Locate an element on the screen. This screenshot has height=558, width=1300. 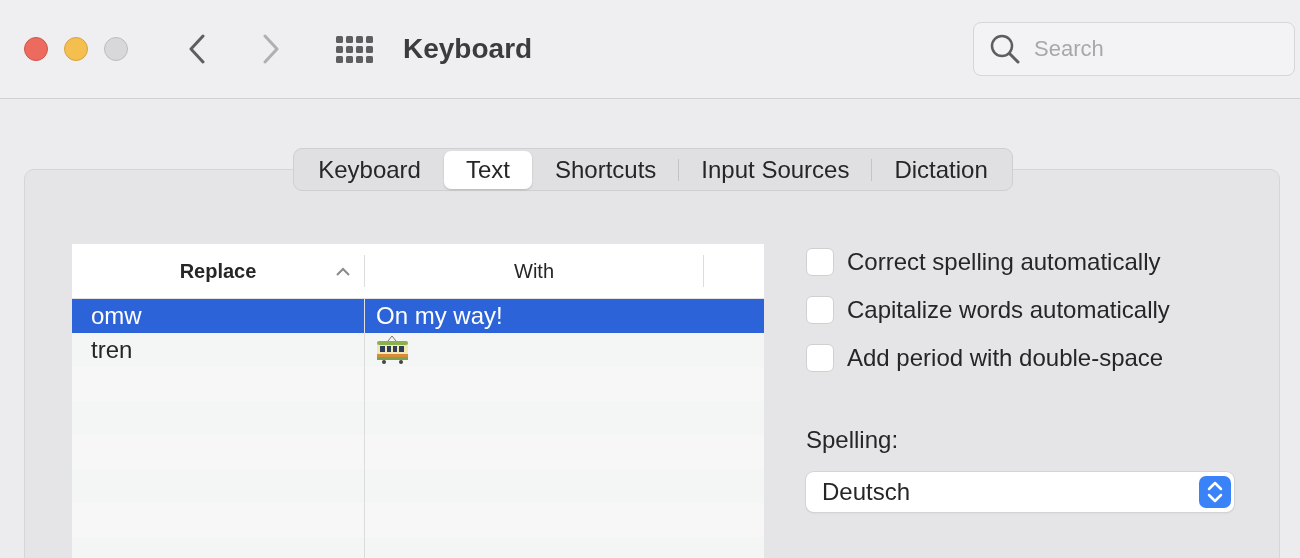
column-header: Replace is located at coordinates (218, 271).